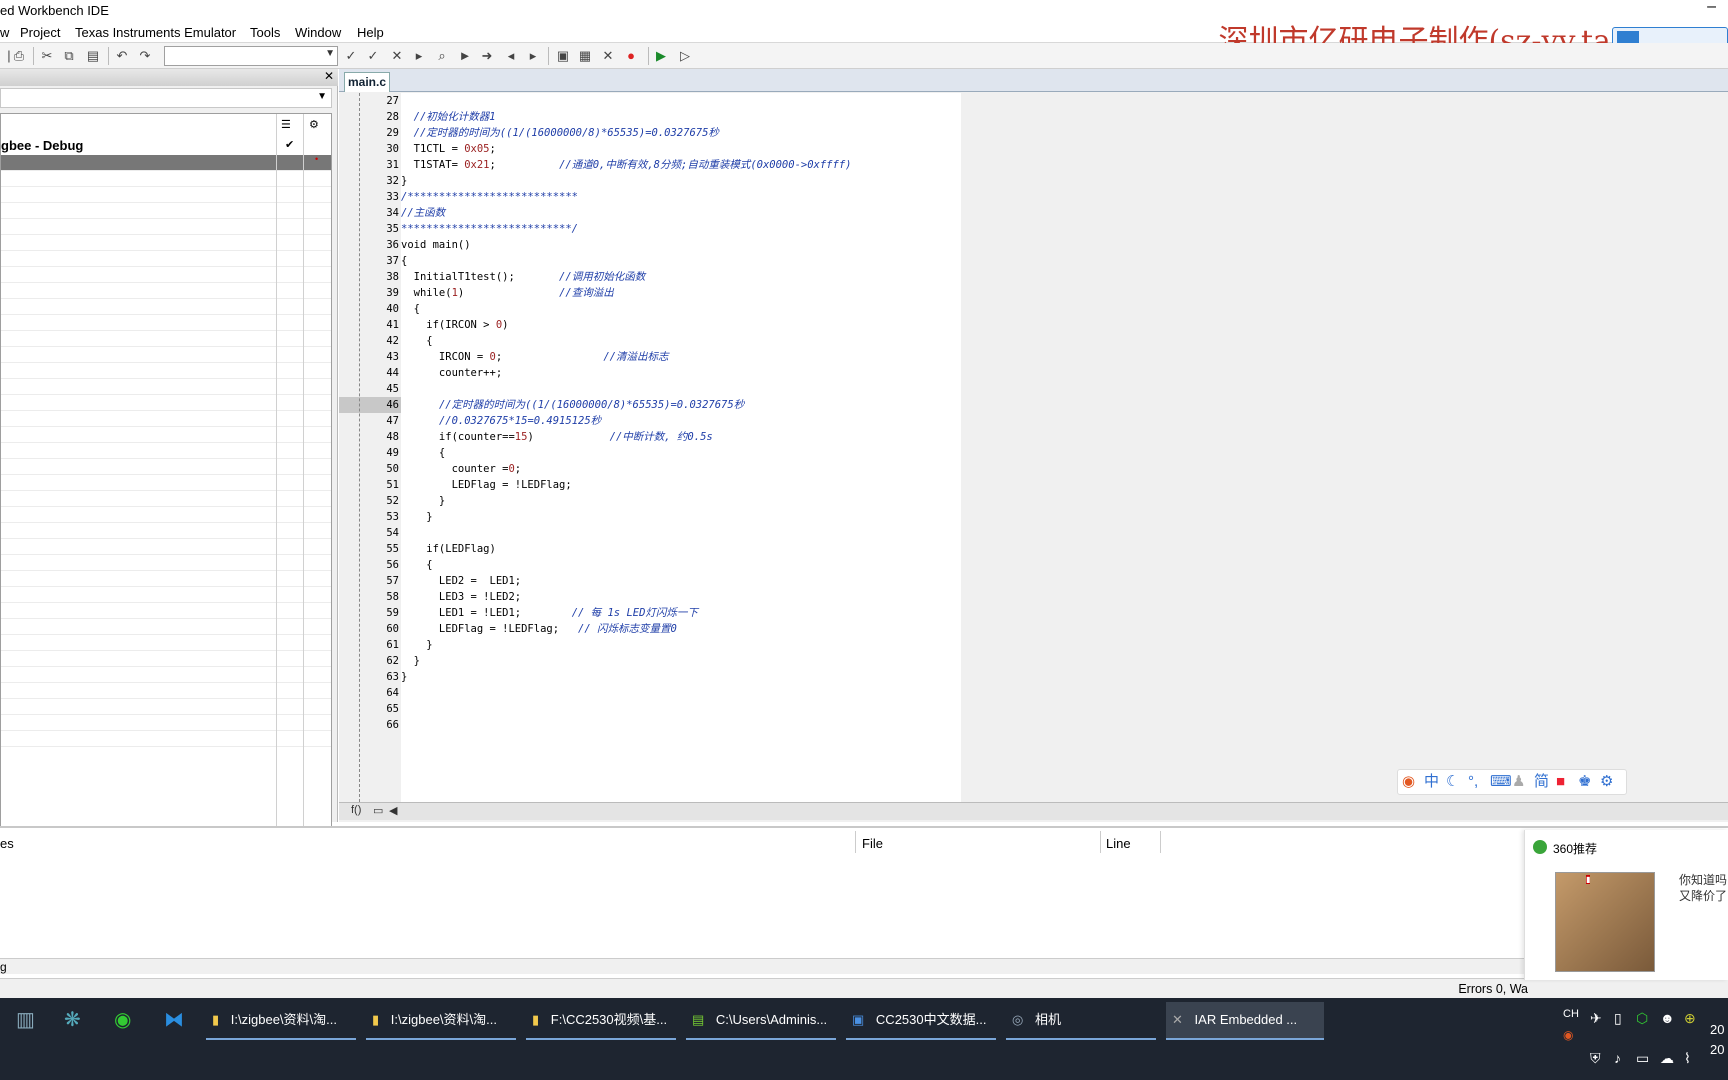 This screenshot has width=1728, height=1080. What do you see at coordinates (1408, 782) in the screenshot?
I see `sogou-icon: ◉` at bounding box center [1408, 782].